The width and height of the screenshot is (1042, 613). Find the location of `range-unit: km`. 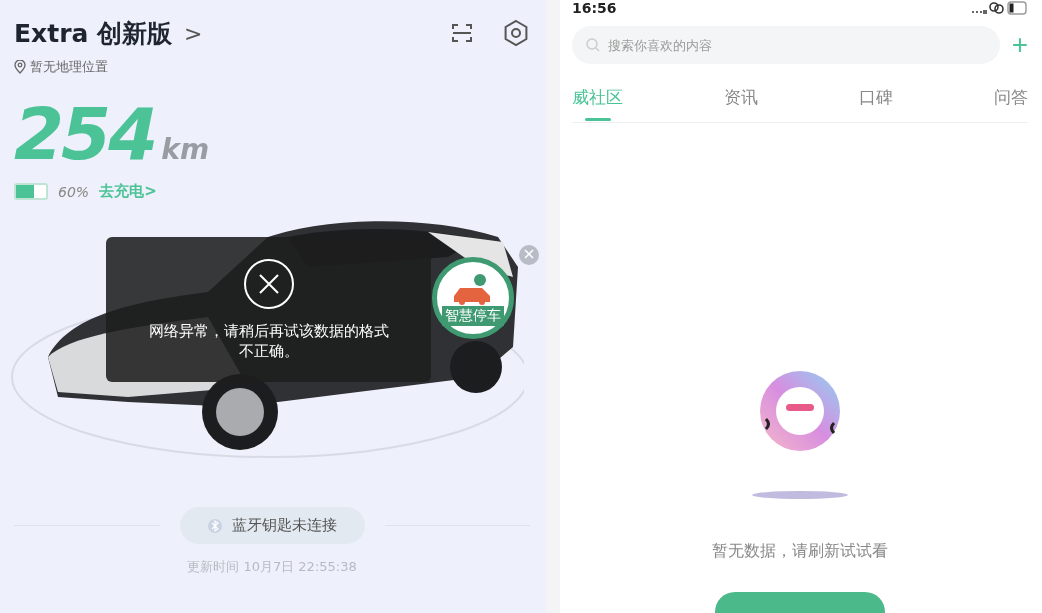

range-unit: km is located at coordinates (185, 149).